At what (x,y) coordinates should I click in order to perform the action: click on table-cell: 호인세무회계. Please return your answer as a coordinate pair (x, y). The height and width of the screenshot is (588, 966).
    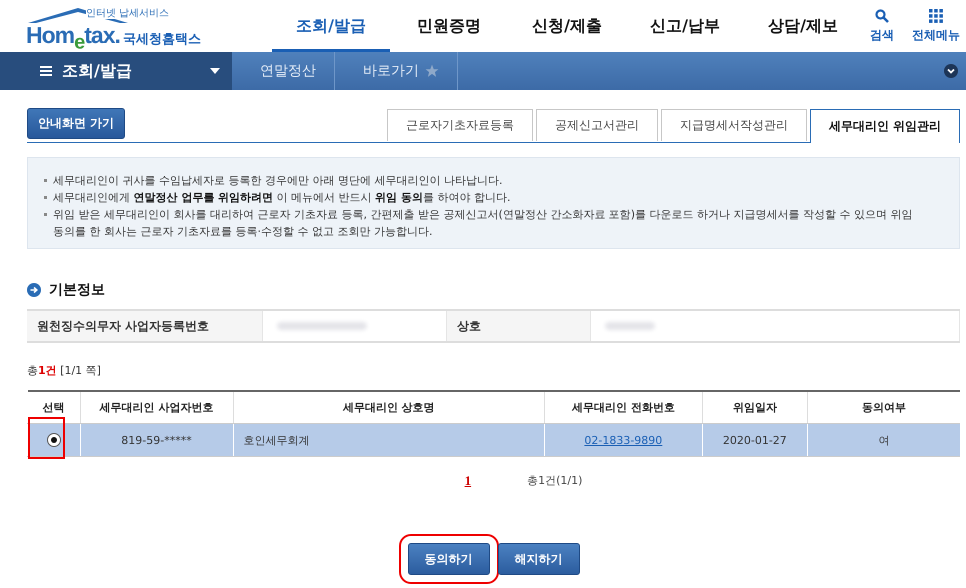
    Looking at the image, I should click on (388, 440).